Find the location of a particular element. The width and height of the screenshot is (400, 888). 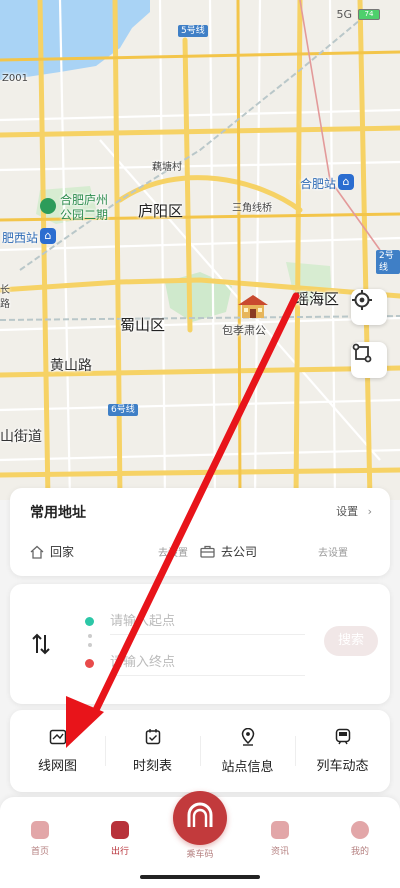

map-label-baogong: 包孝肃公 is located at coordinates (244, 330).